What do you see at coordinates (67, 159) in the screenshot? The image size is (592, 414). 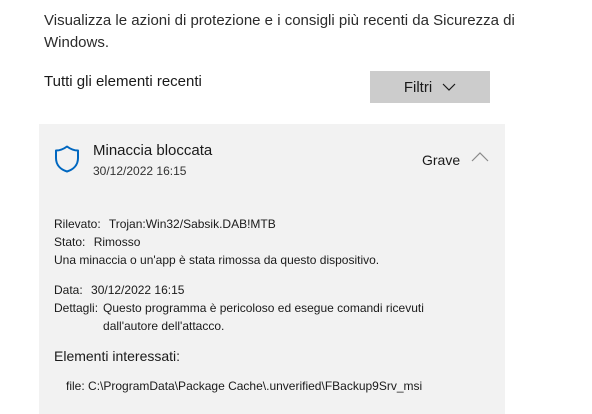 I see `shield-icon` at bounding box center [67, 159].